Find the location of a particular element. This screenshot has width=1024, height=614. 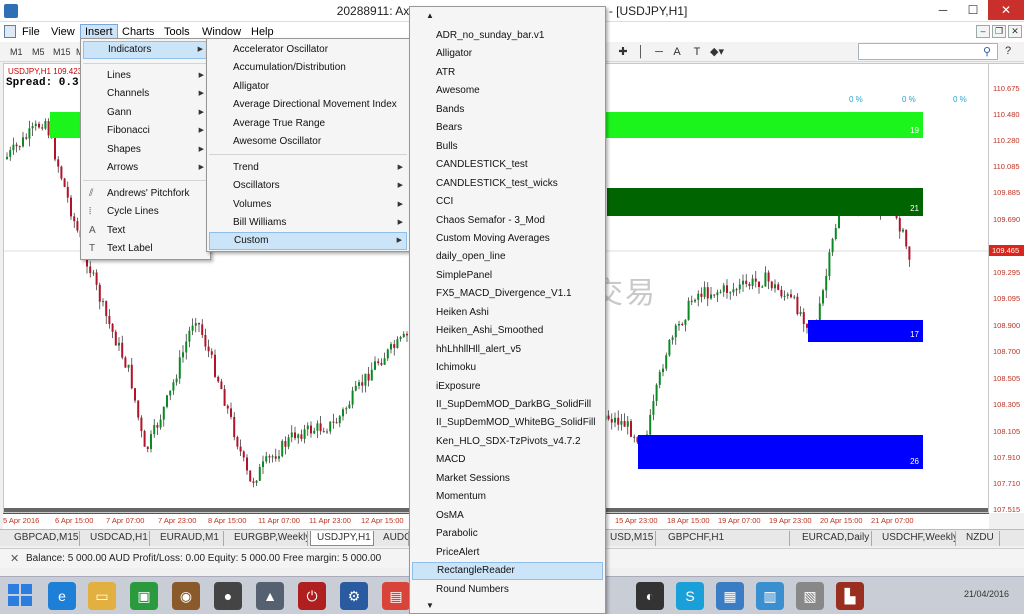

menu-item-custom-indicator: CCI is located at coordinates (507, 202).